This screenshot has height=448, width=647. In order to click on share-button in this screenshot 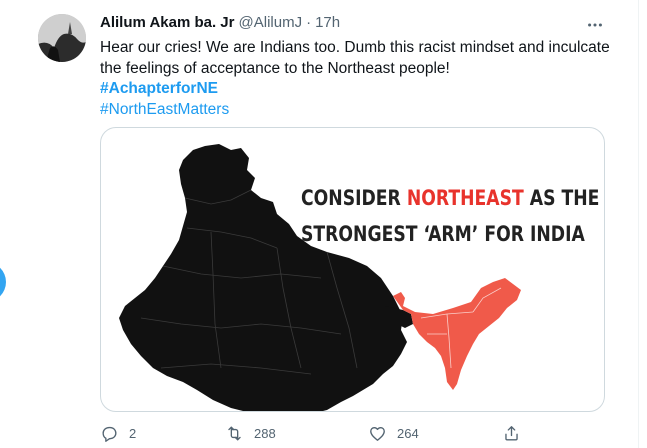, I will do `click(511, 433)`.